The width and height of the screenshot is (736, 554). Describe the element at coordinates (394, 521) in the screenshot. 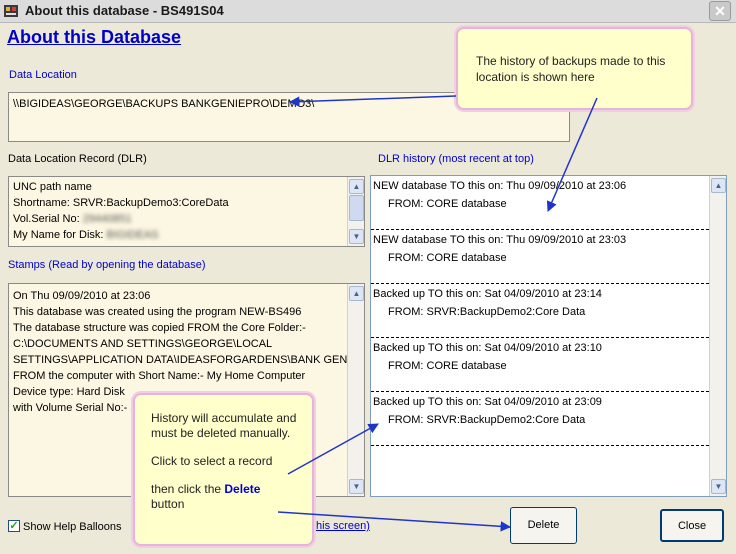

I see `arrow-to-delete` at that location.